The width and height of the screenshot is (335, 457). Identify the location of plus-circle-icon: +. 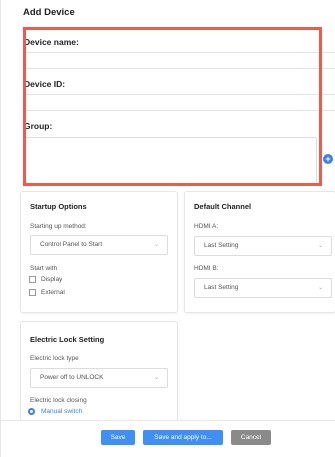
(328, 159).